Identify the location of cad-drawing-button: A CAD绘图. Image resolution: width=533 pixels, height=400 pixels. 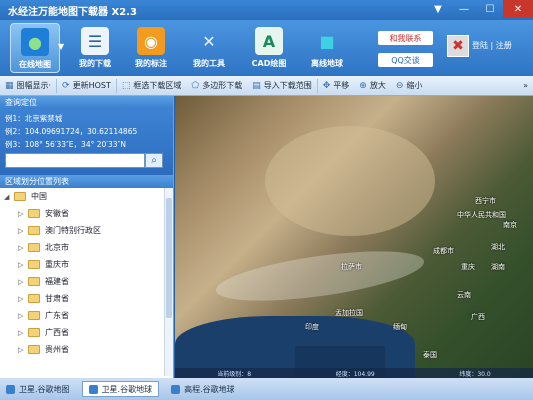
(269, 48).